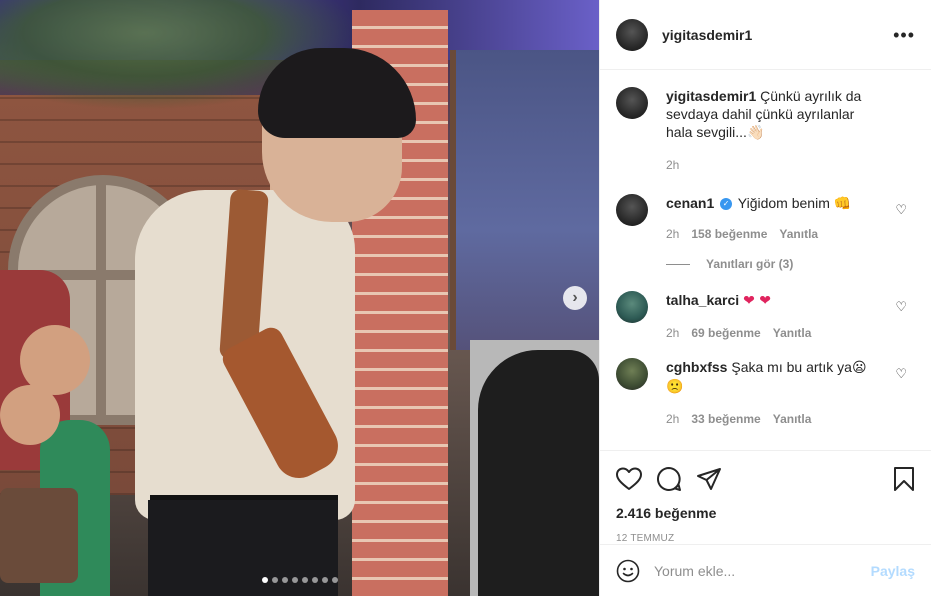  Describe the element at coordinates (759, 570) in the screenshot. I see `comment-input` at that location.